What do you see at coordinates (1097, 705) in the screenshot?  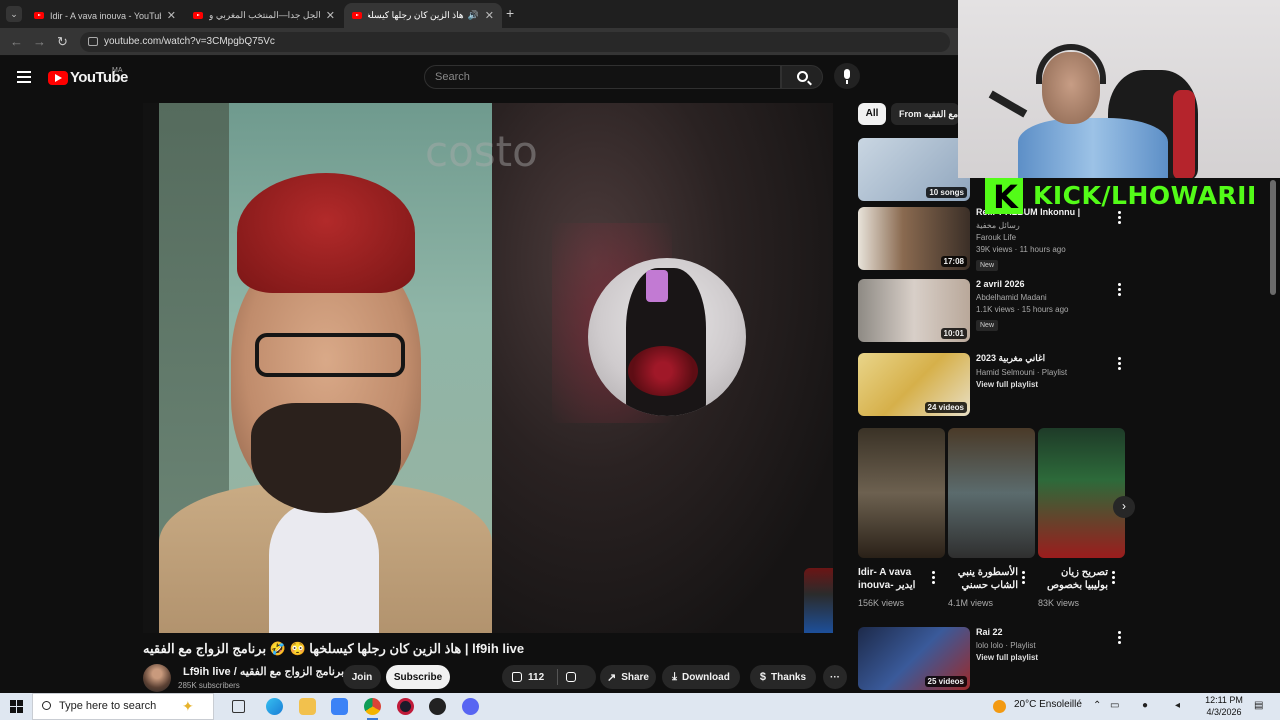 I see `chevron-up-icon: ⌃` at bounding box center [1097, 705].